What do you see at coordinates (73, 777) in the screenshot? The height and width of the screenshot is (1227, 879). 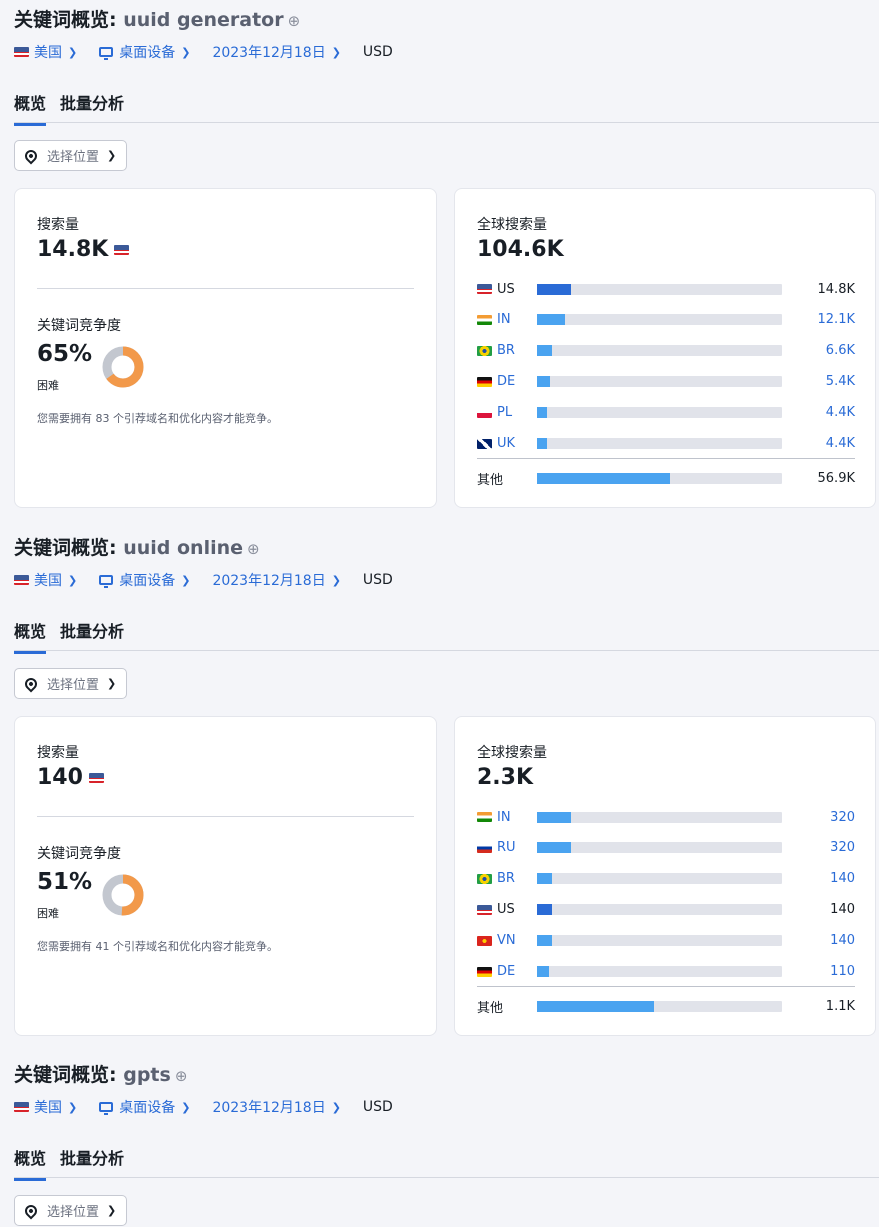 I see `volume-value: 140` at bounding box center [73, 777].